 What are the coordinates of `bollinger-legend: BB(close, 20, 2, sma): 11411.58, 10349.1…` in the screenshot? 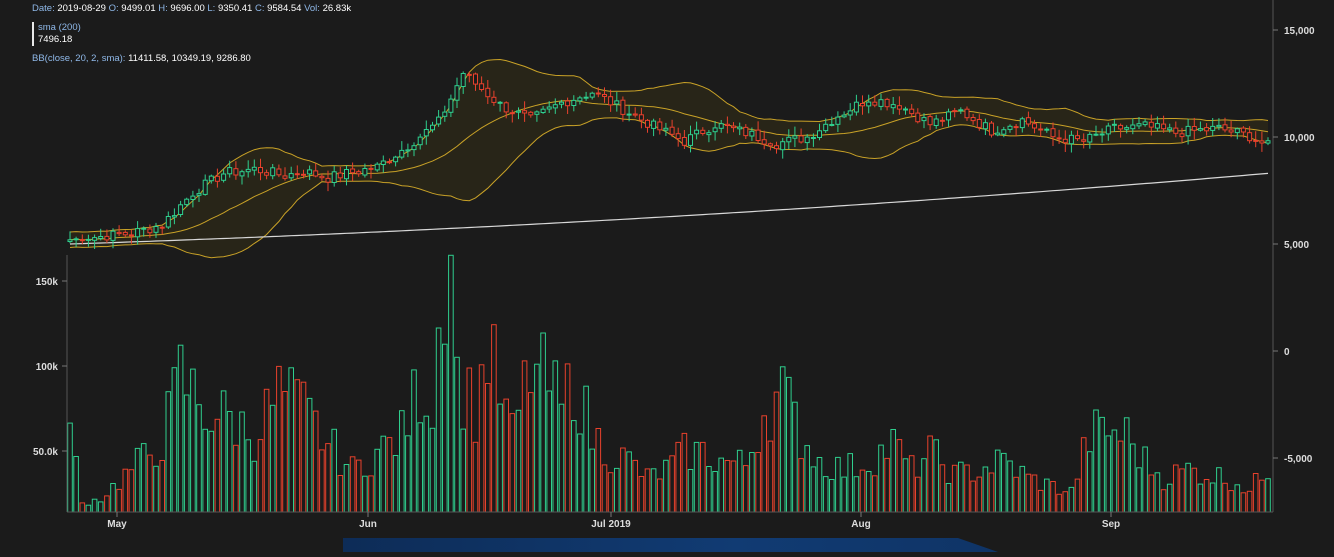 It's located at (141, 58).